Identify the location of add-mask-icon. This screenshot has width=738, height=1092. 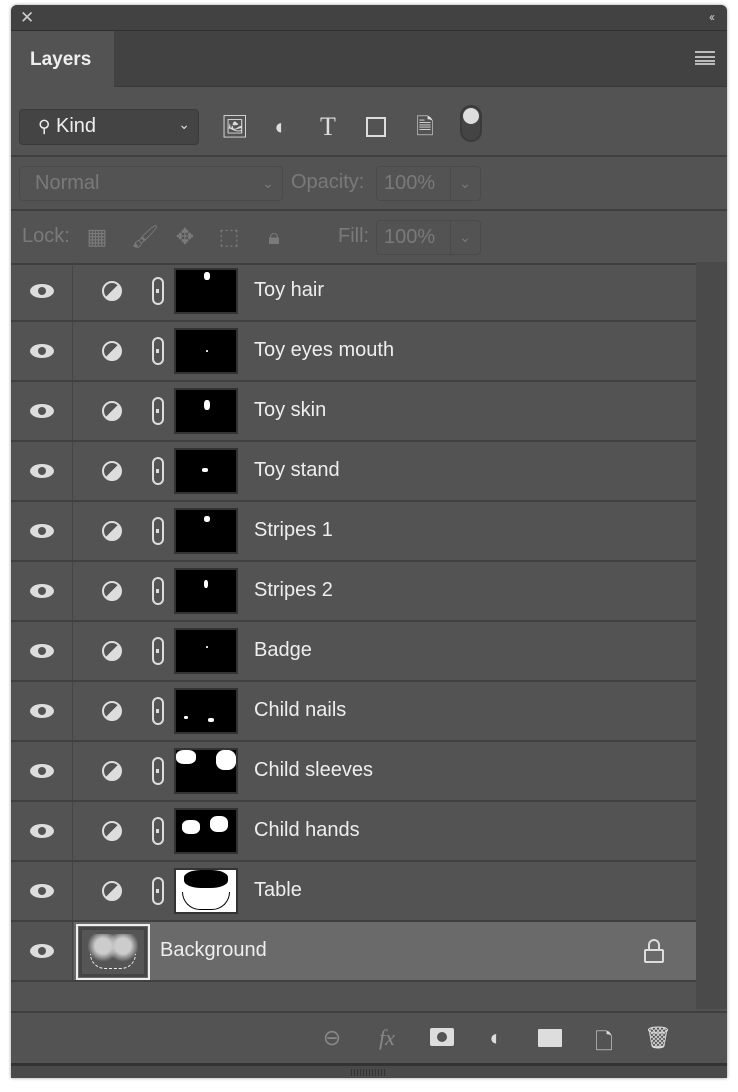
(442, 1038).